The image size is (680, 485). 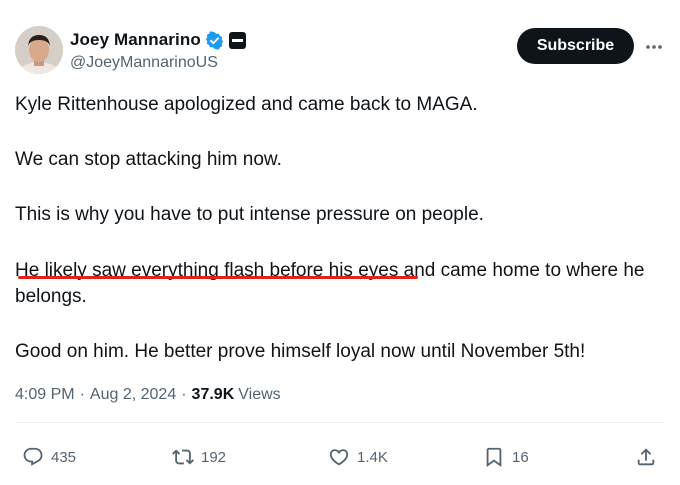 What do you see at coordinates (213, 395) in the screenshot?
I see `views-count: 37.9K` at bounding box center [213, 395].